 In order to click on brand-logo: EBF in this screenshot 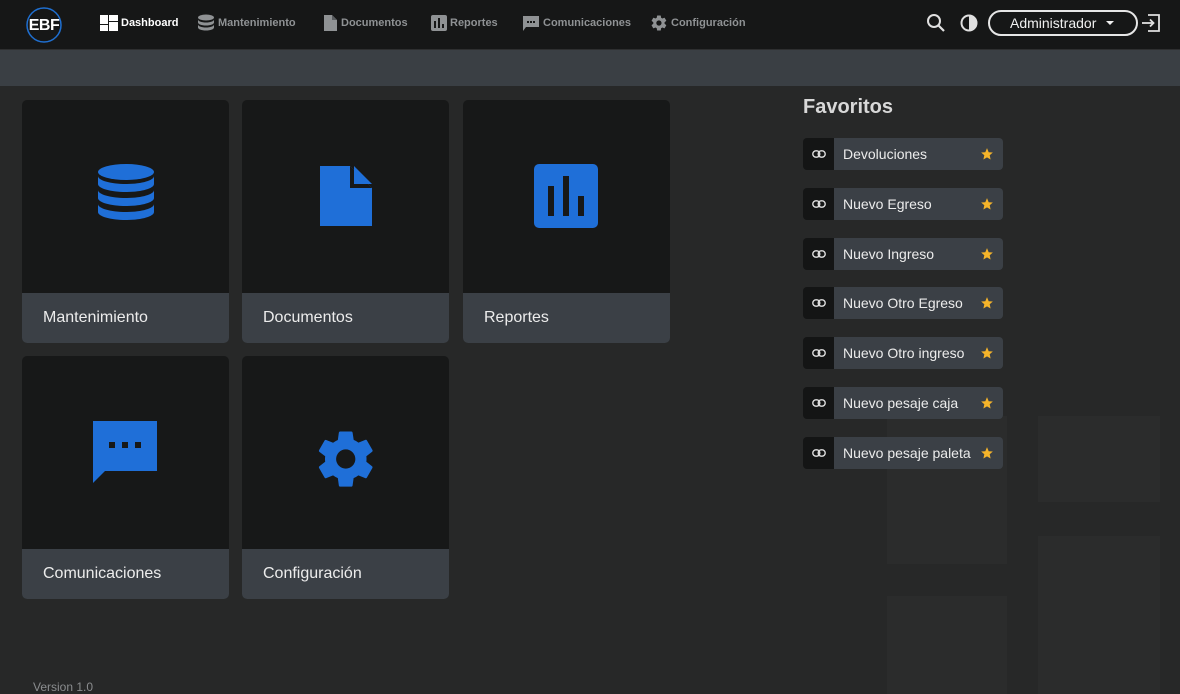, I will do `click(44, 25)`.